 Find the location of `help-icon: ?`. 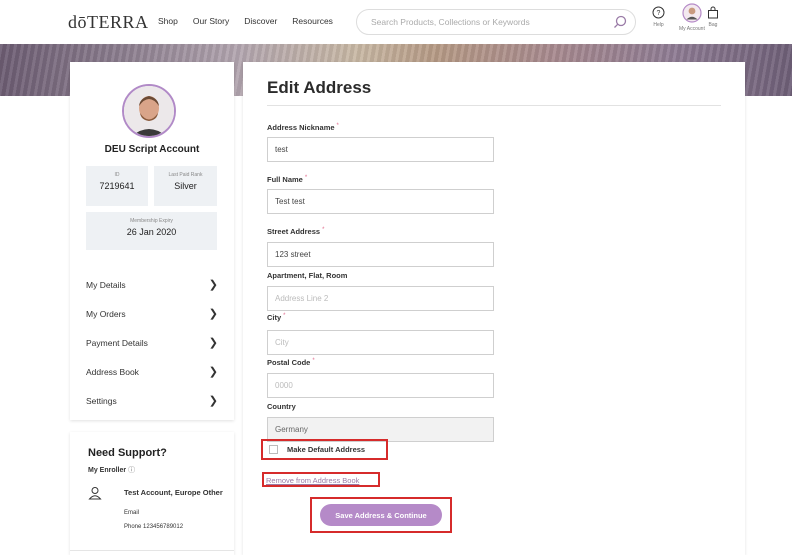

help-icon: ? is located at coordinates (658, 12).